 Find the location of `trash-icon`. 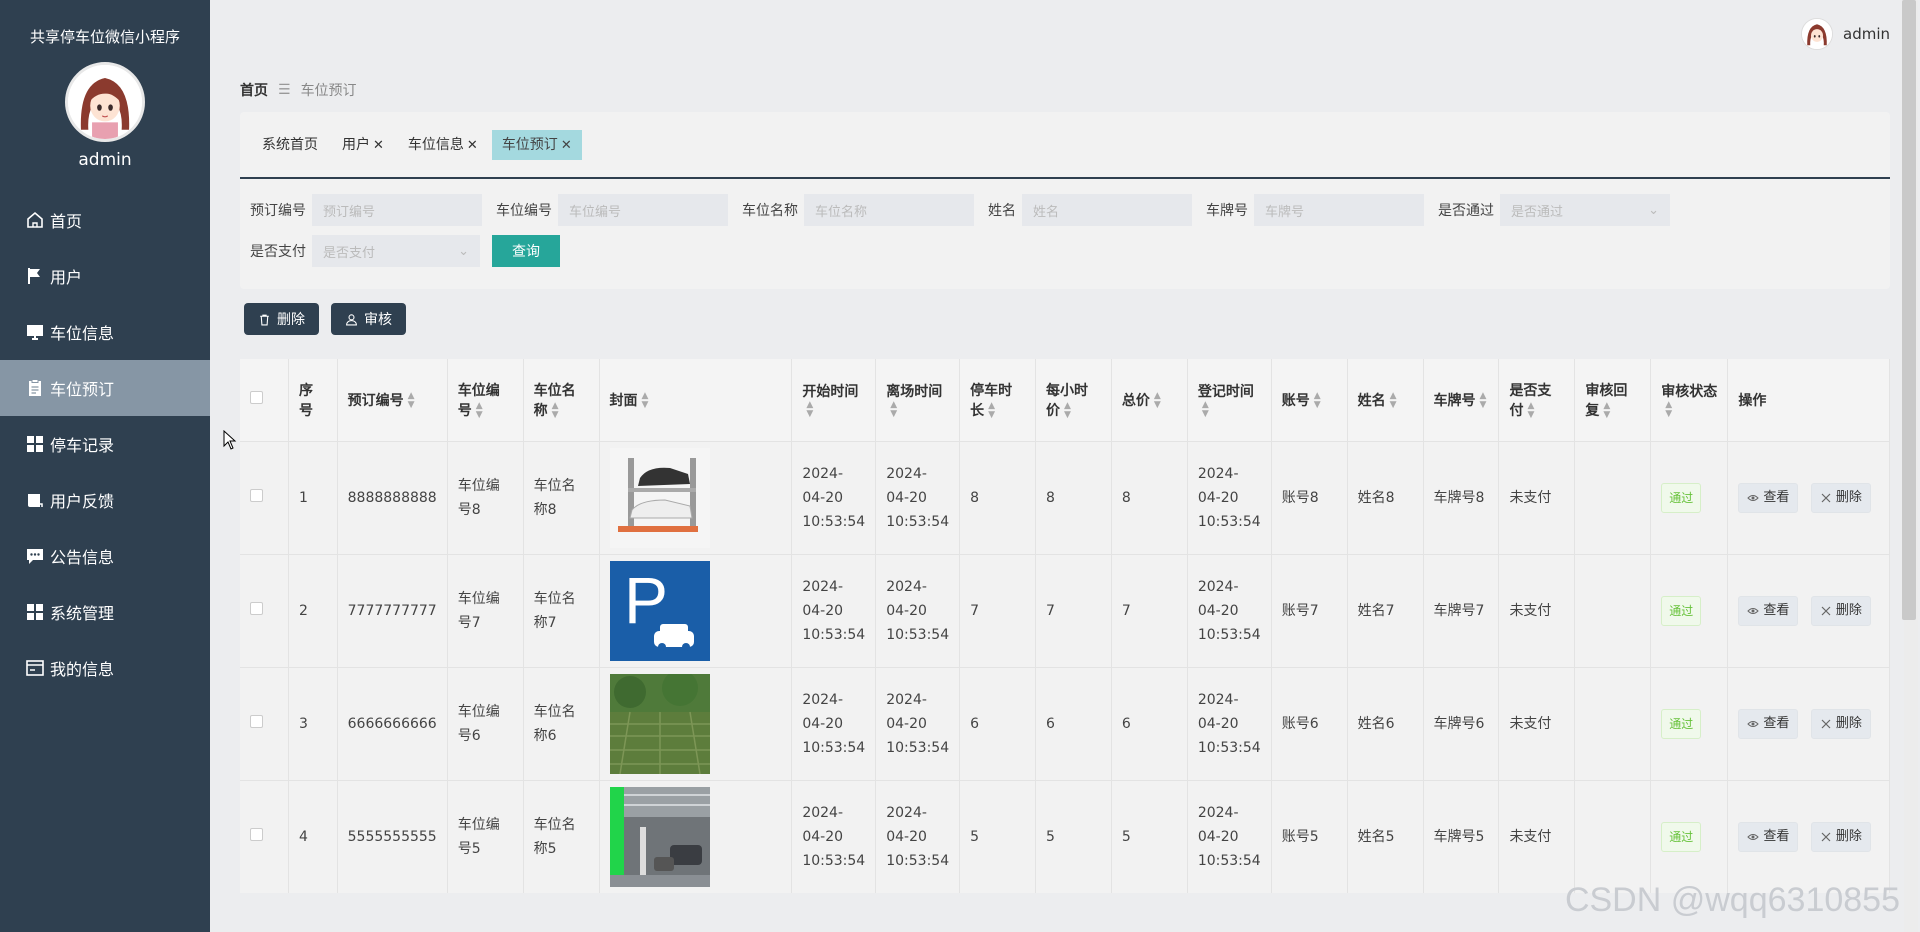

trash-icon is located at coordinates (264, 319).